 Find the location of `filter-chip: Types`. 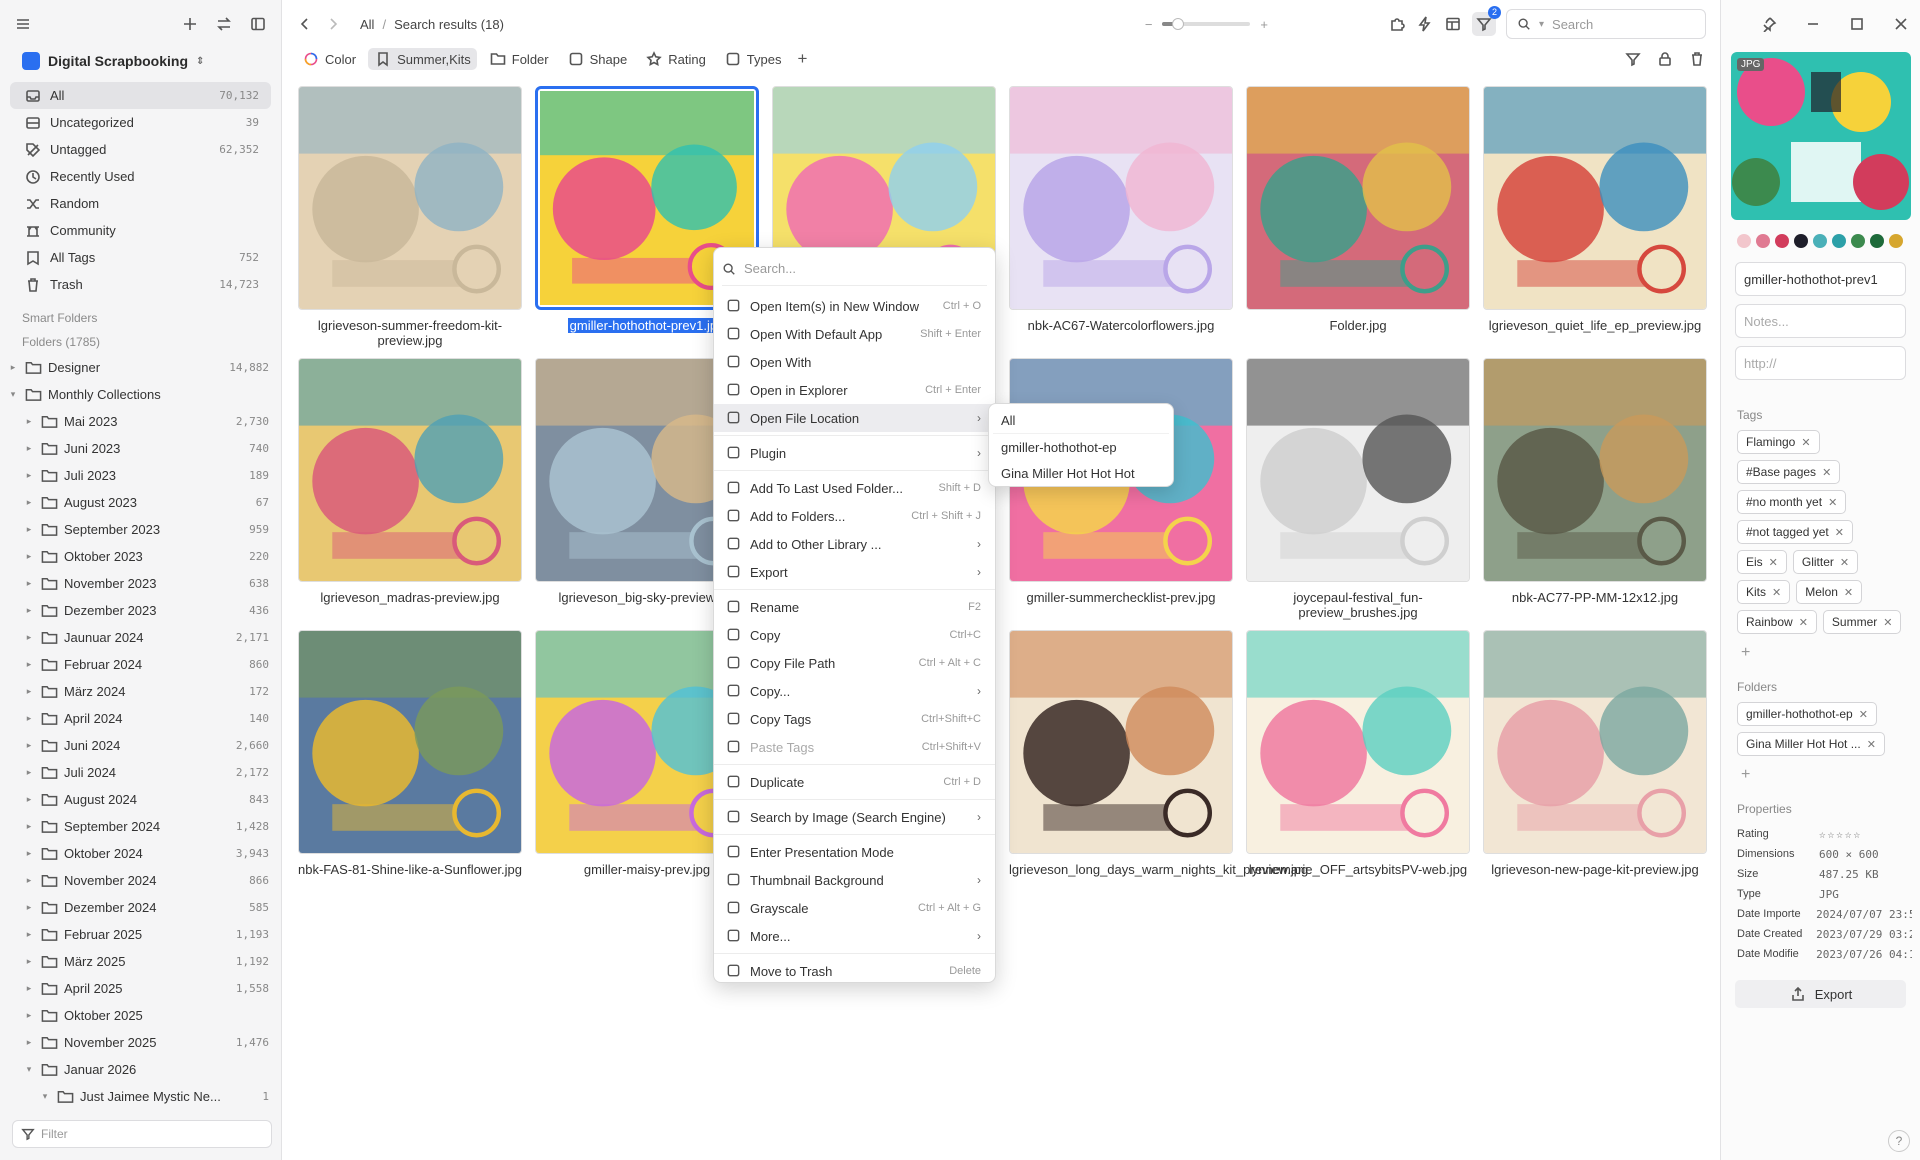

filter-chip: Types is located at coordinates (753, 59).